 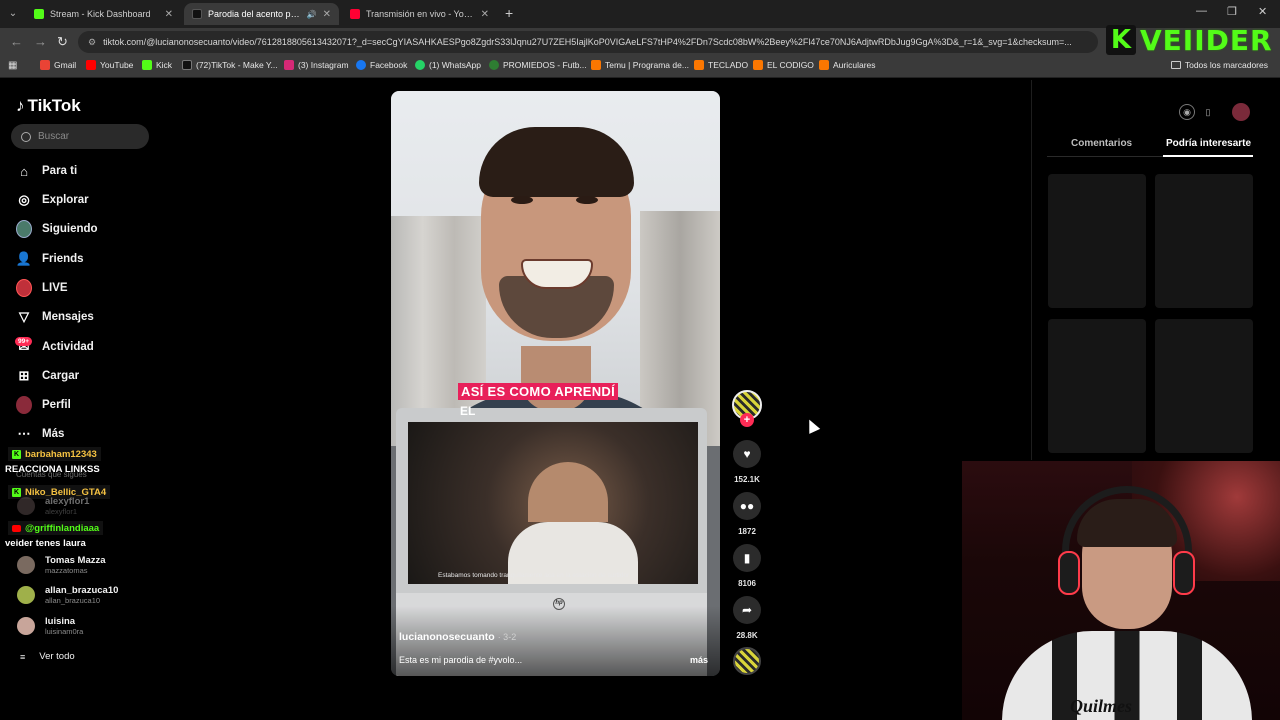 I want to click on tab-podria-interesarte: Podría interesarte, so click(x=1208, y=143).